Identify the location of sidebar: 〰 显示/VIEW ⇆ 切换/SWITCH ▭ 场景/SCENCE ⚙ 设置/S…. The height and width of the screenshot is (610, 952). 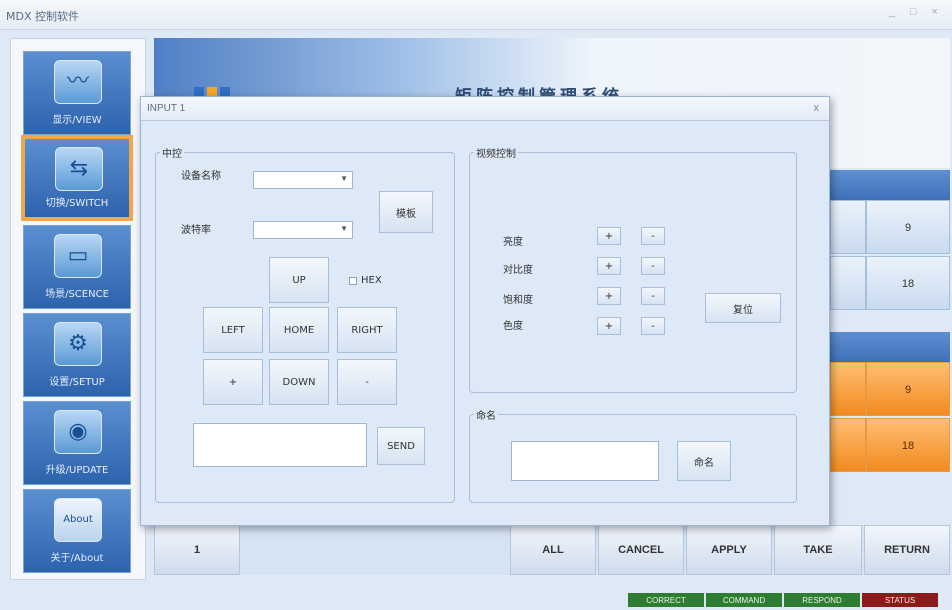
(78, 309).